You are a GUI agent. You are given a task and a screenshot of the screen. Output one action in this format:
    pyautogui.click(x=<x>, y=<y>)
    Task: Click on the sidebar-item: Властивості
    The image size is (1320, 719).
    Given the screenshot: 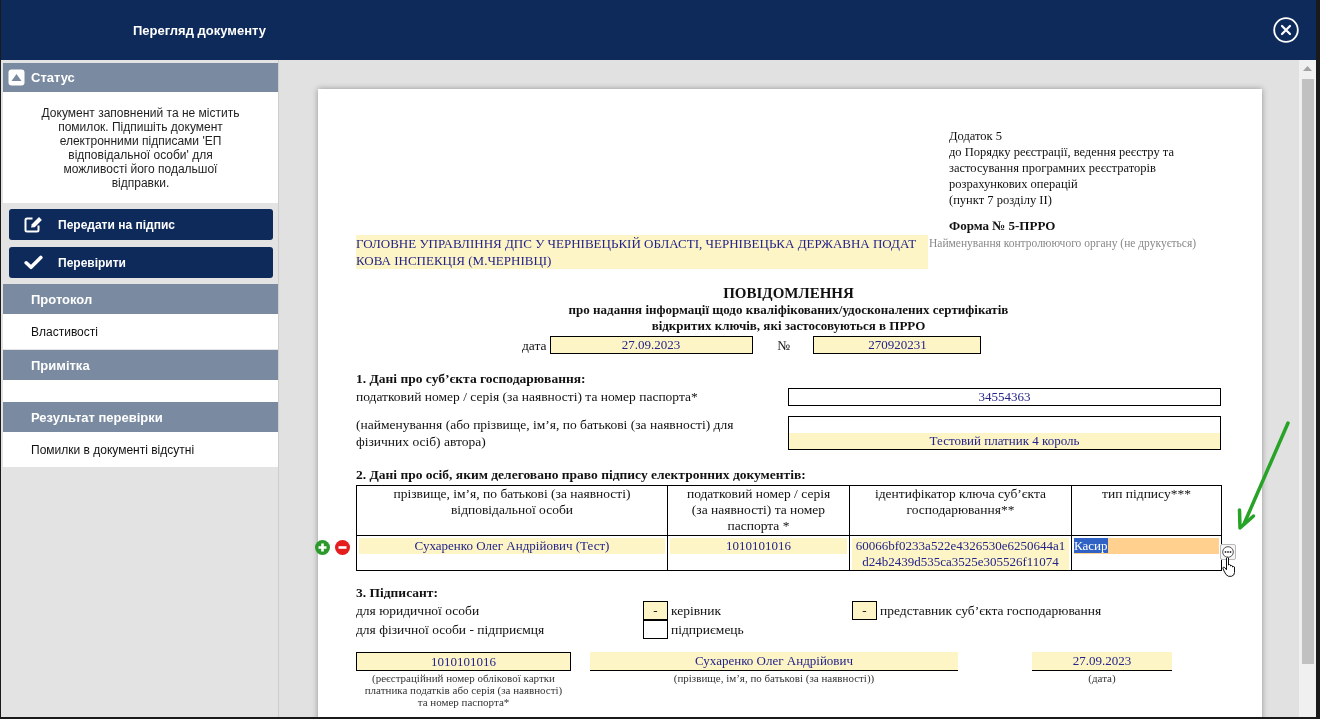 What is the action you would take?
    pyautogui.click(x=140, y=331)
    